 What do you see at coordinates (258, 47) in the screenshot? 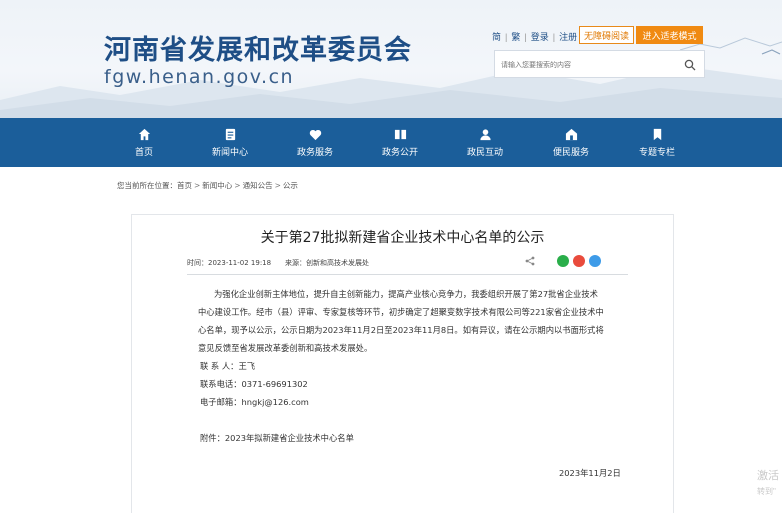
I see `site-title: 河南省发展和改革委员会` at bounding box center [258, 47].